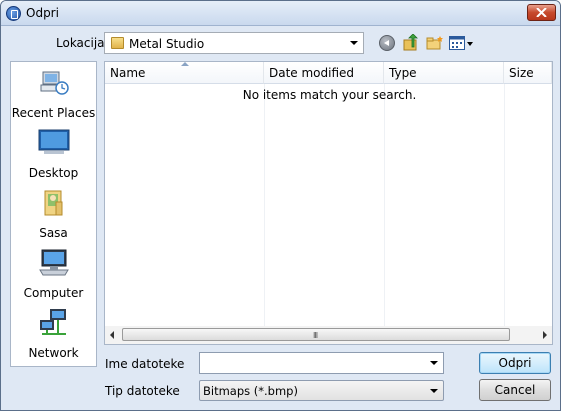 Image resolution: width=561 pixels, height=411 pixels. Describe the element at coordinates (167, 44) in the screenshot. I see `location-value: Metal Studio` at that location.